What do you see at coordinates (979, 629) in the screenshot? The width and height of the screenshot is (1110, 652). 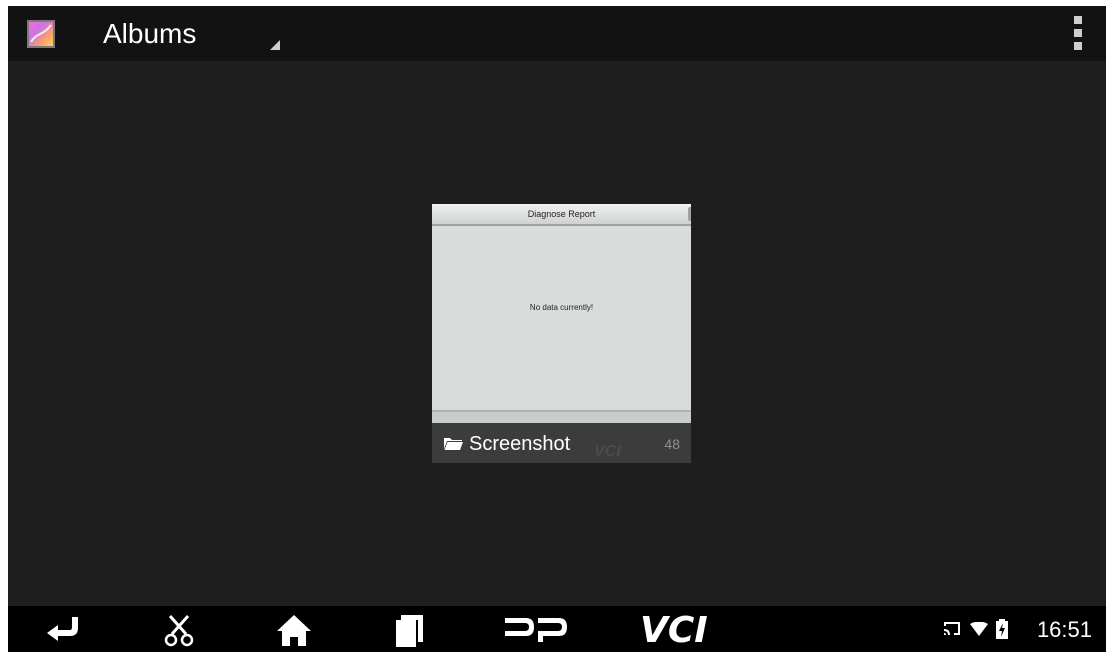 I see `wifi-icon` at bounding box center [979, 629].